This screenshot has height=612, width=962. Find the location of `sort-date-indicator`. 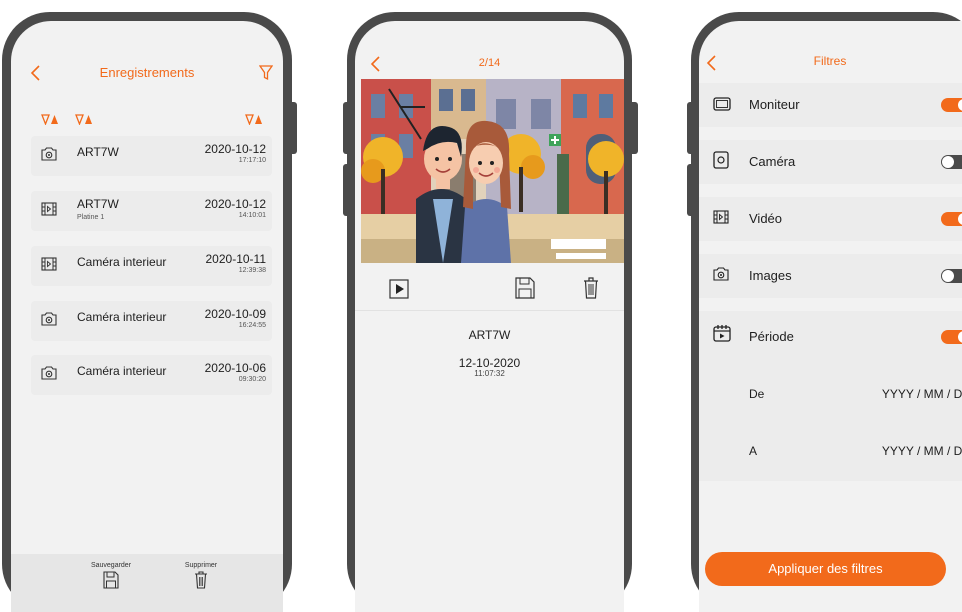

sort-date-indicator is located at coordinates (254, 121).